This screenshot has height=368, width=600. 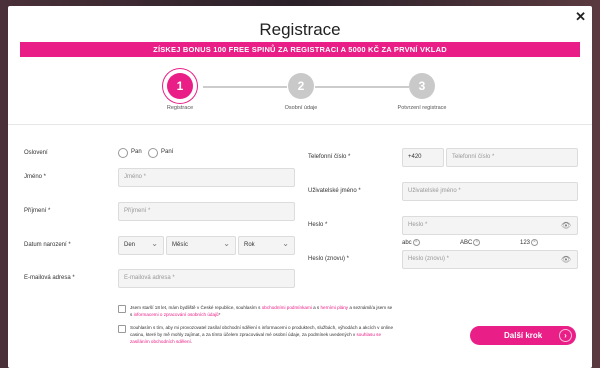 I want to click on step-label: Registrace, so click(x=180, y=108).